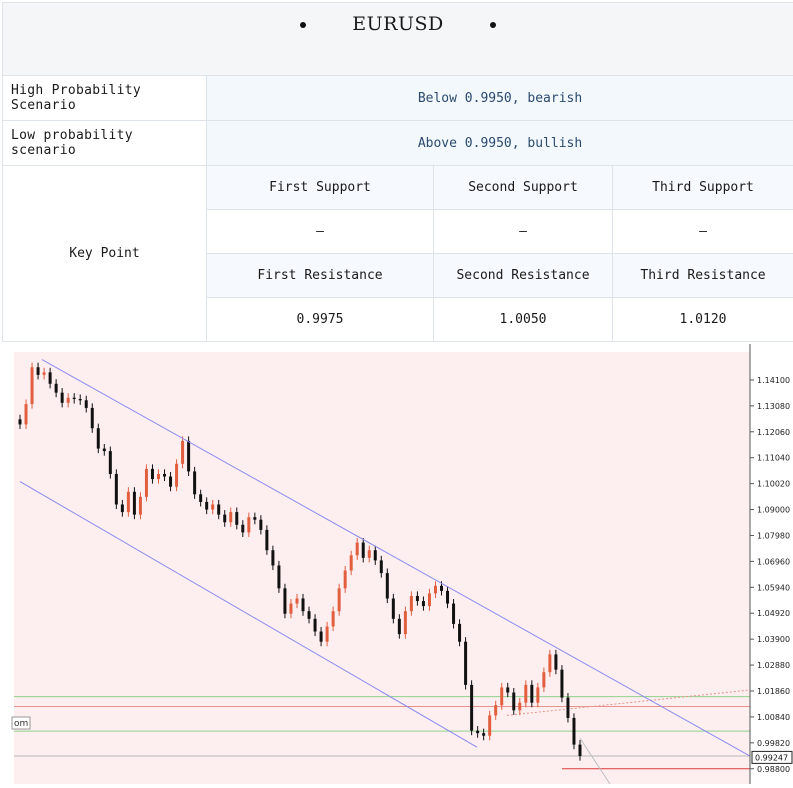 This screenshot has width=793, height=788. I want to click on y-tick-label: 1.13080, so click(773, 406).